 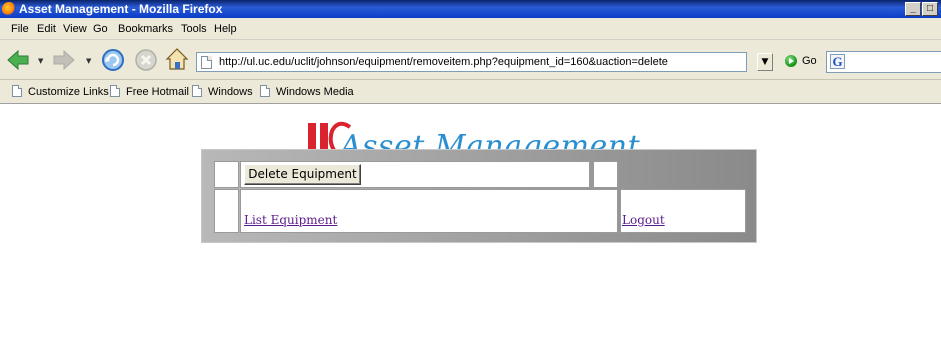 I want to click on bookmark-label: Windows, so click(x=230, y=92).